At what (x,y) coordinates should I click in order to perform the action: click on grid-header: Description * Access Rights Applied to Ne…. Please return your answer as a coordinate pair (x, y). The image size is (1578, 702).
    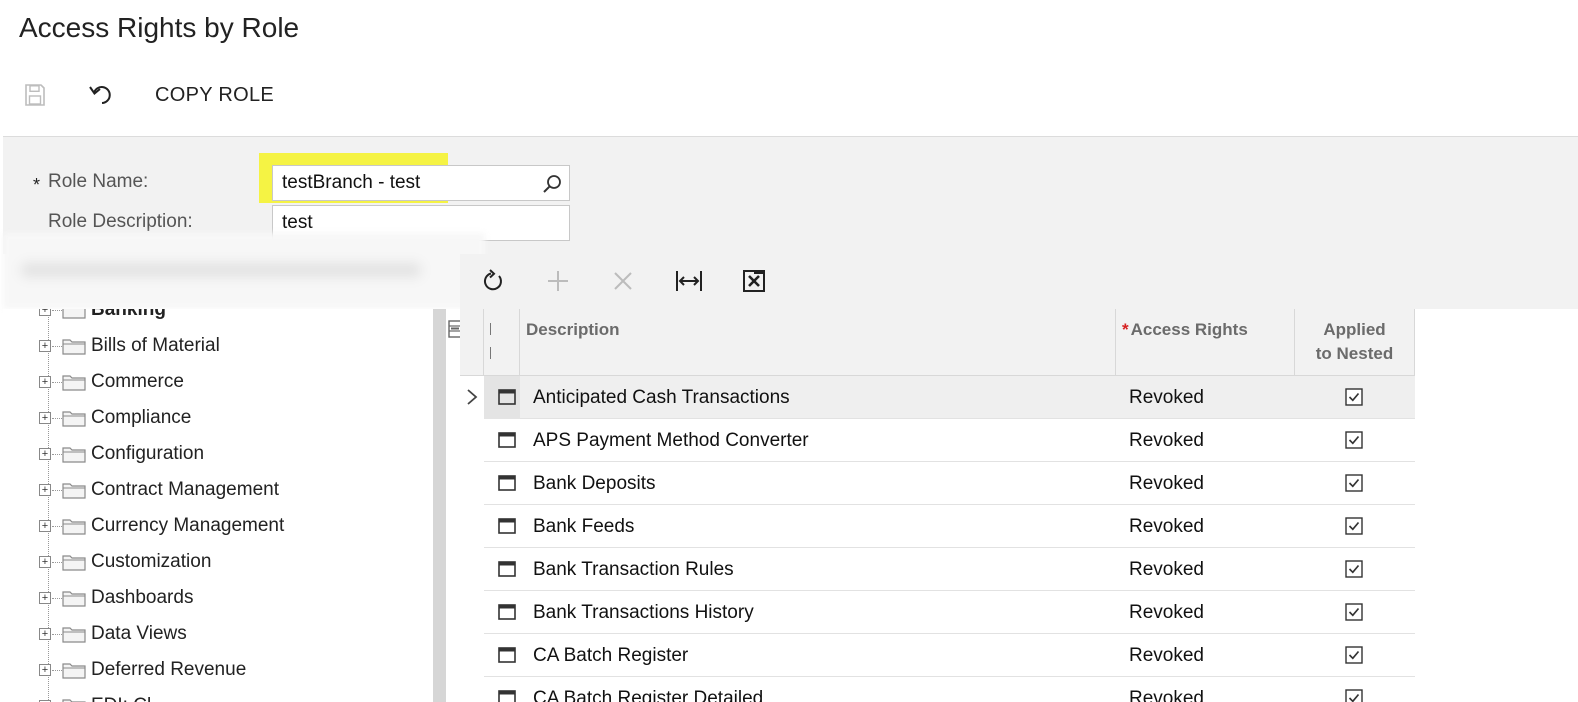
    Looking at the image, I should click on (937, 342).